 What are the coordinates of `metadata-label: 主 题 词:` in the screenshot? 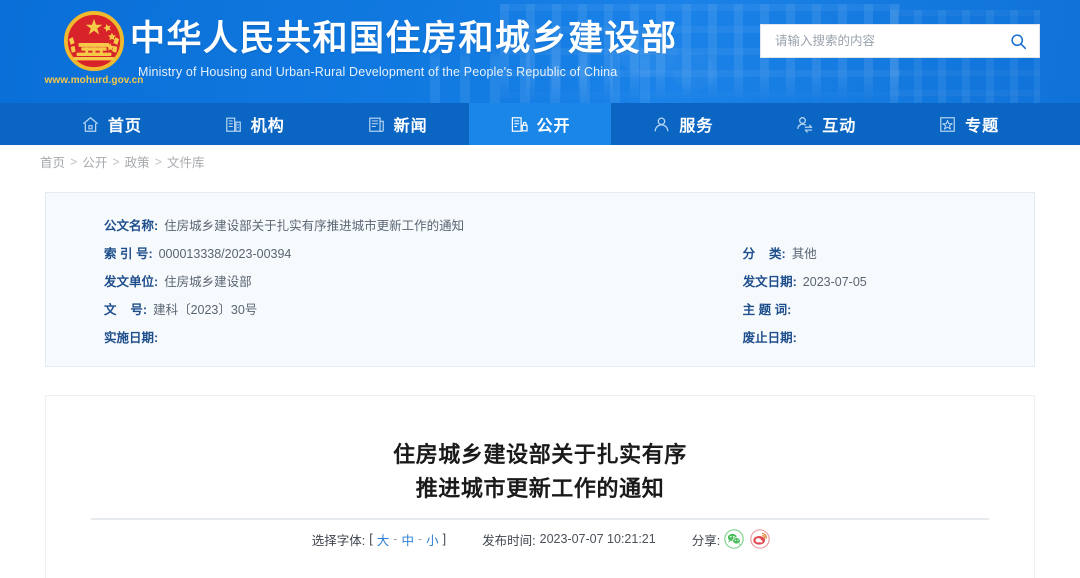 It's located at (767, 310).